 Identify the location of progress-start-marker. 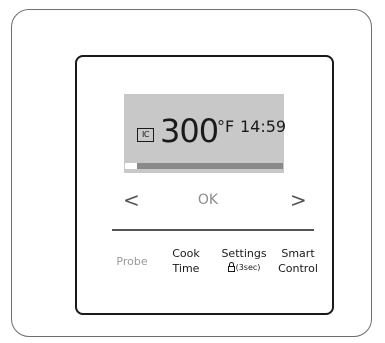
(131, 166).